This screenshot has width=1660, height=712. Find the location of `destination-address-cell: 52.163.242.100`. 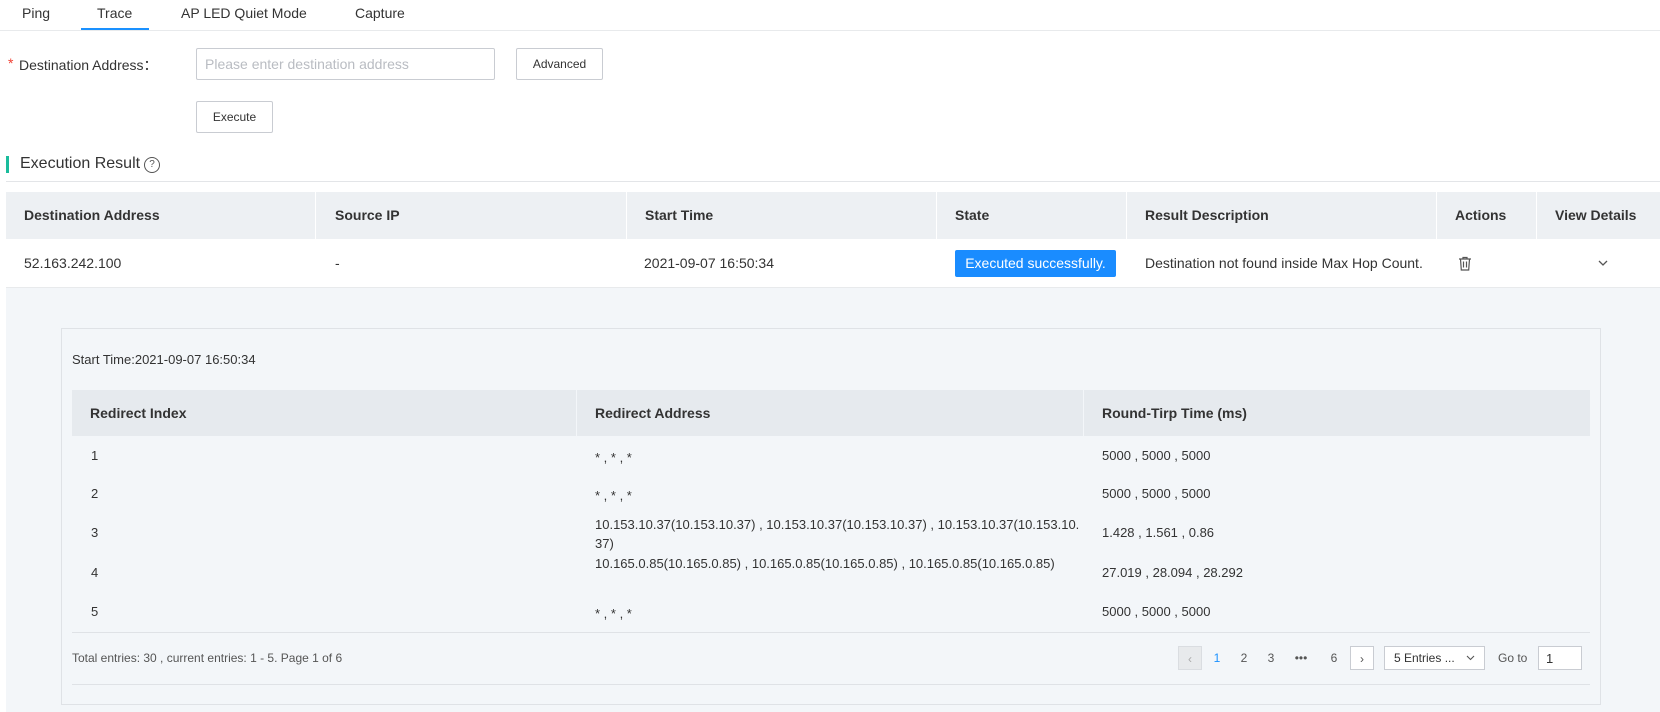

destination-address-cell: 52.163.242.100 is located at coordinates (73, 263).